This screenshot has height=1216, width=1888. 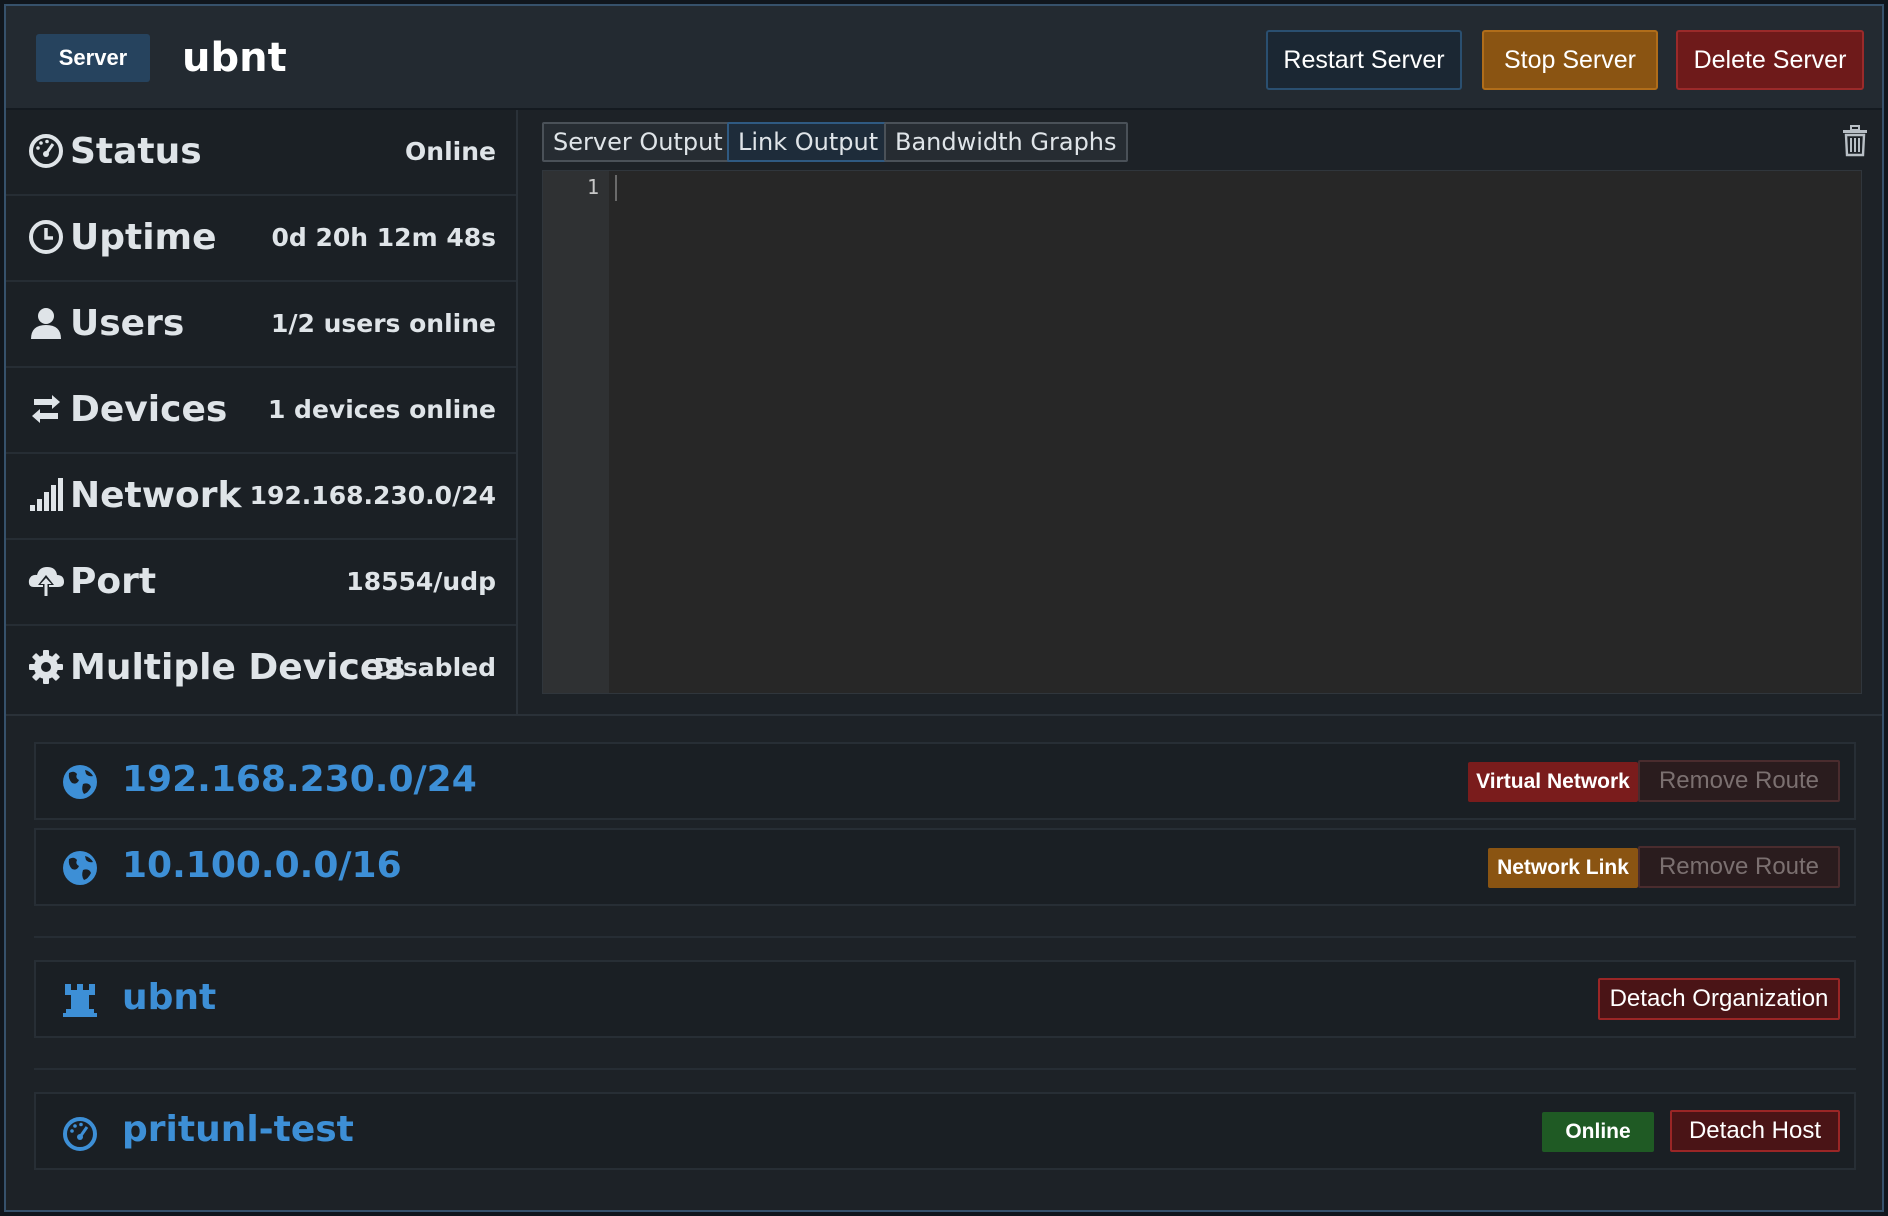 What do you see at coordinates (113, 581) in the screenshot?
I see `stat-label: Port` at bounding box center [113, 581].